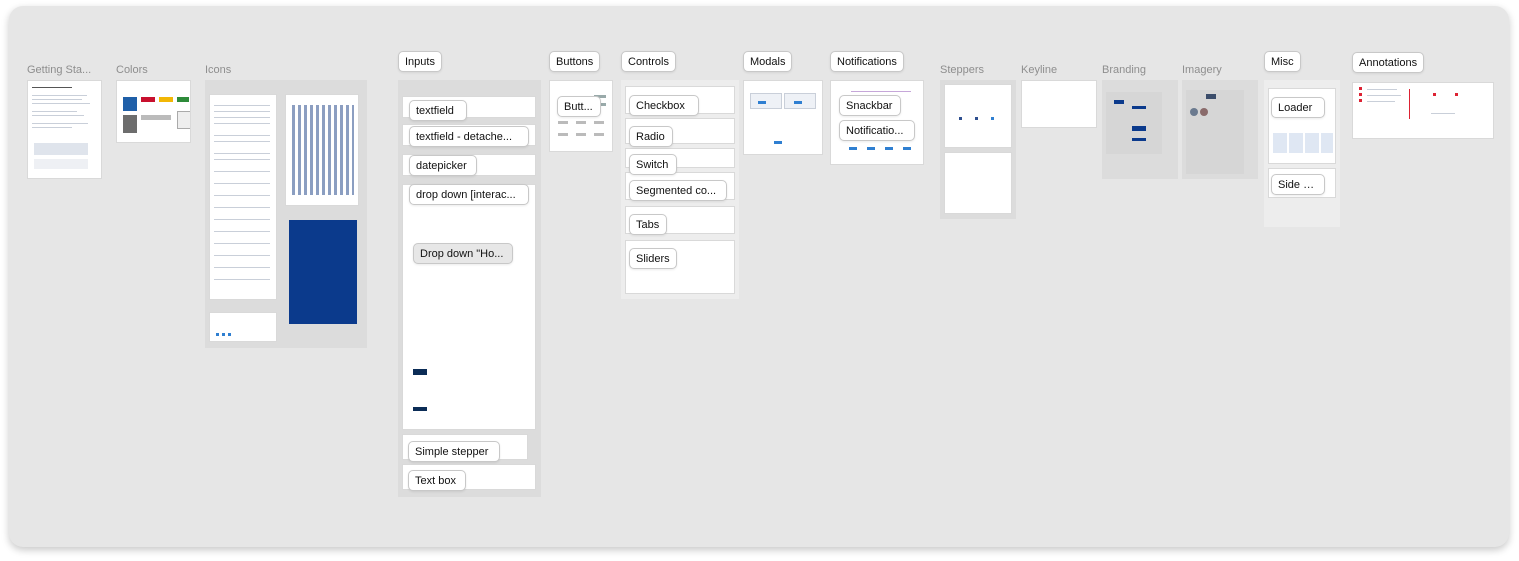 Image resolution: width=1519 pixels, height=561 pixels. Describe the element at coordinates (653, 258) in the screenshot. I see `sliders-label: Sliders` at that location.